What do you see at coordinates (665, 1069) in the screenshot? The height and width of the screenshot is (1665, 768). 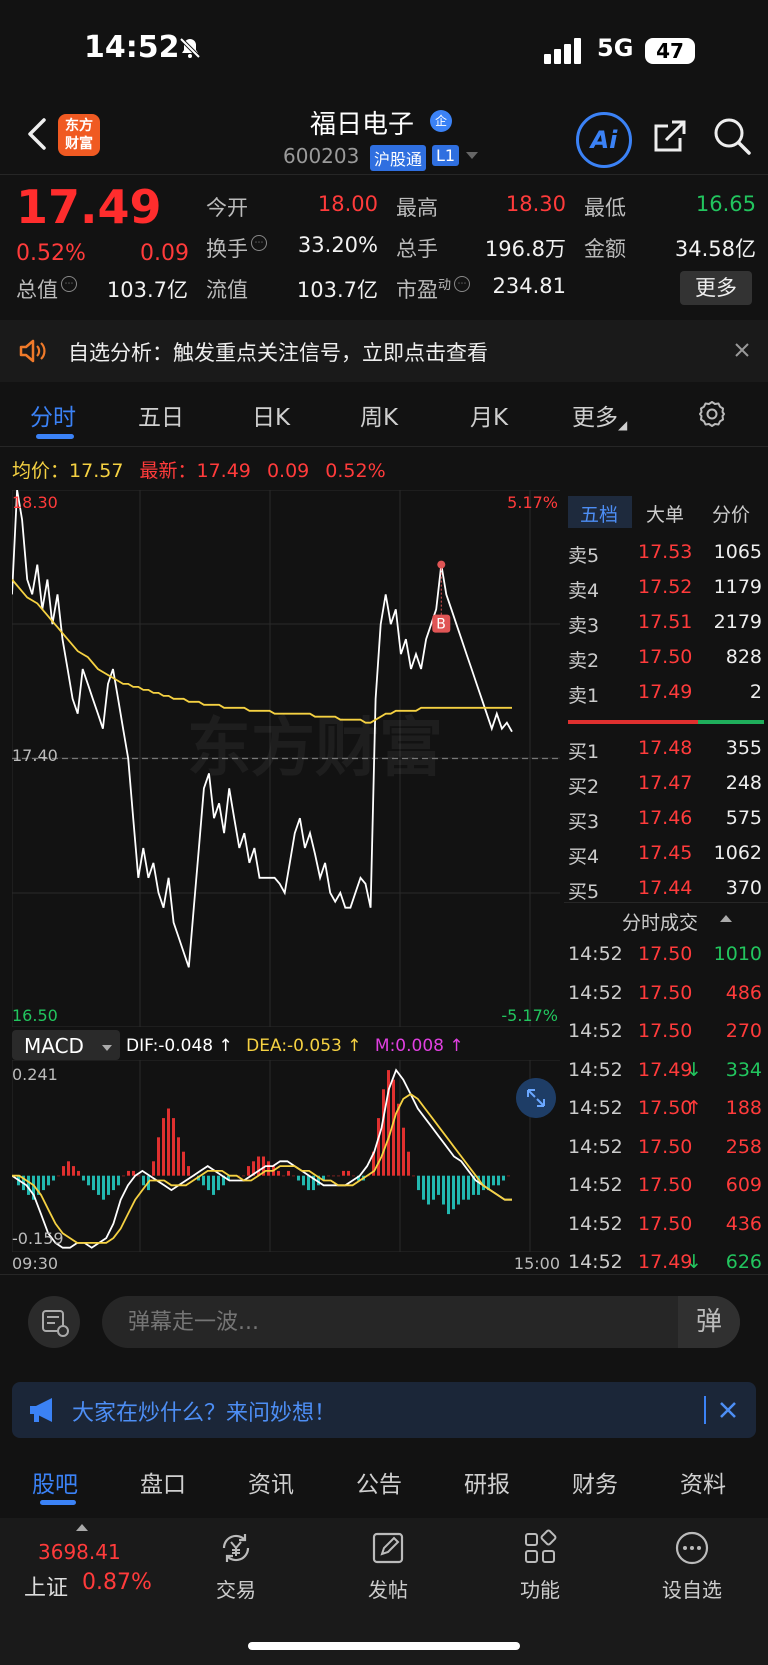 I see `trade-price: 17.49` at bounding box center [665, 1069].